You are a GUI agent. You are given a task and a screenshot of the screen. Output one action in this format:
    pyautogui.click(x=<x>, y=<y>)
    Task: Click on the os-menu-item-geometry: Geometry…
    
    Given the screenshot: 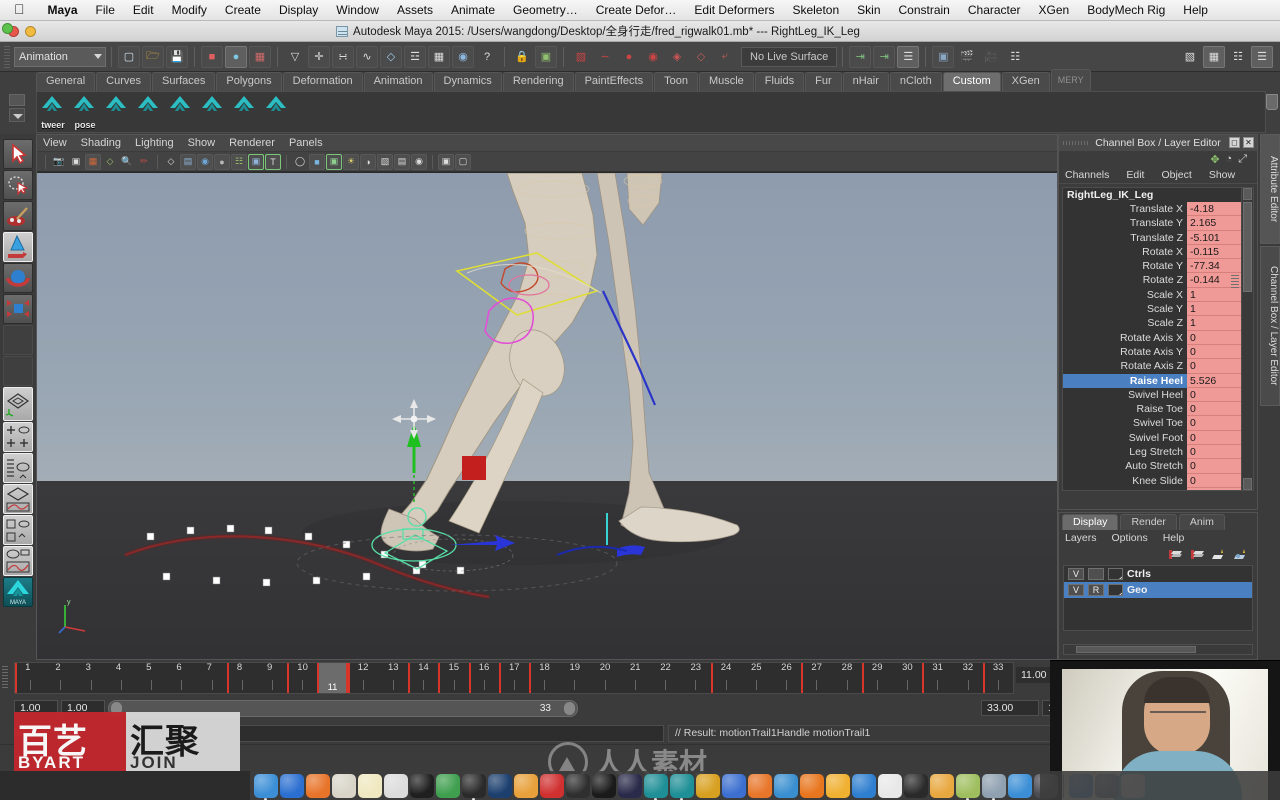 What is the action you would take?
    pyautogui.click(x=545, y=10)
    